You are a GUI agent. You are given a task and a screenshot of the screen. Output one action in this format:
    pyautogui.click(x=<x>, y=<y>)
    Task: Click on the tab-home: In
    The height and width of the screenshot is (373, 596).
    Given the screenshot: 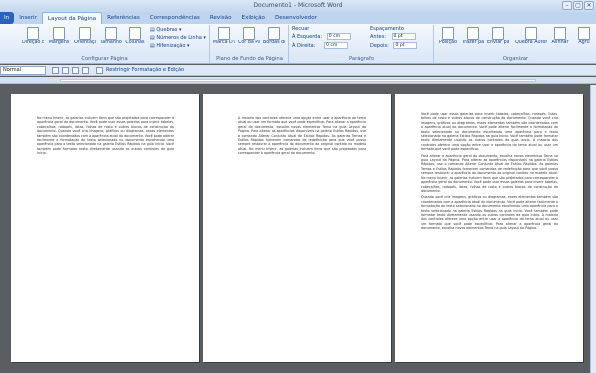 What is the action you would take?
    pyautogui.click(x=7, y=18)
    